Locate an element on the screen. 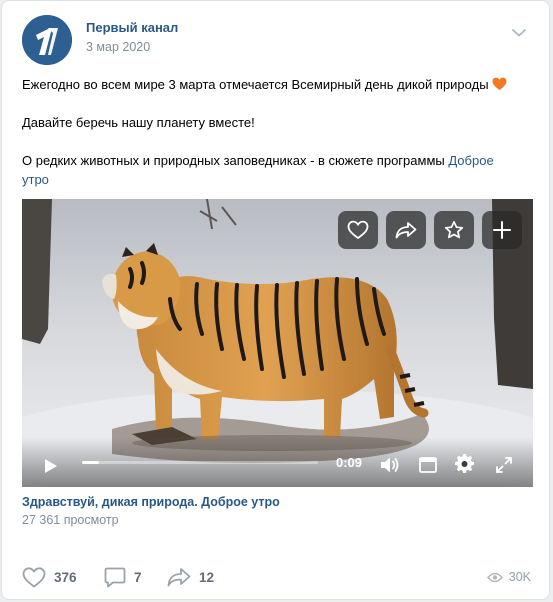 The height and width of the screenshot is (602, 553). post-view-count: 30K is located at coordinates (519, 577).